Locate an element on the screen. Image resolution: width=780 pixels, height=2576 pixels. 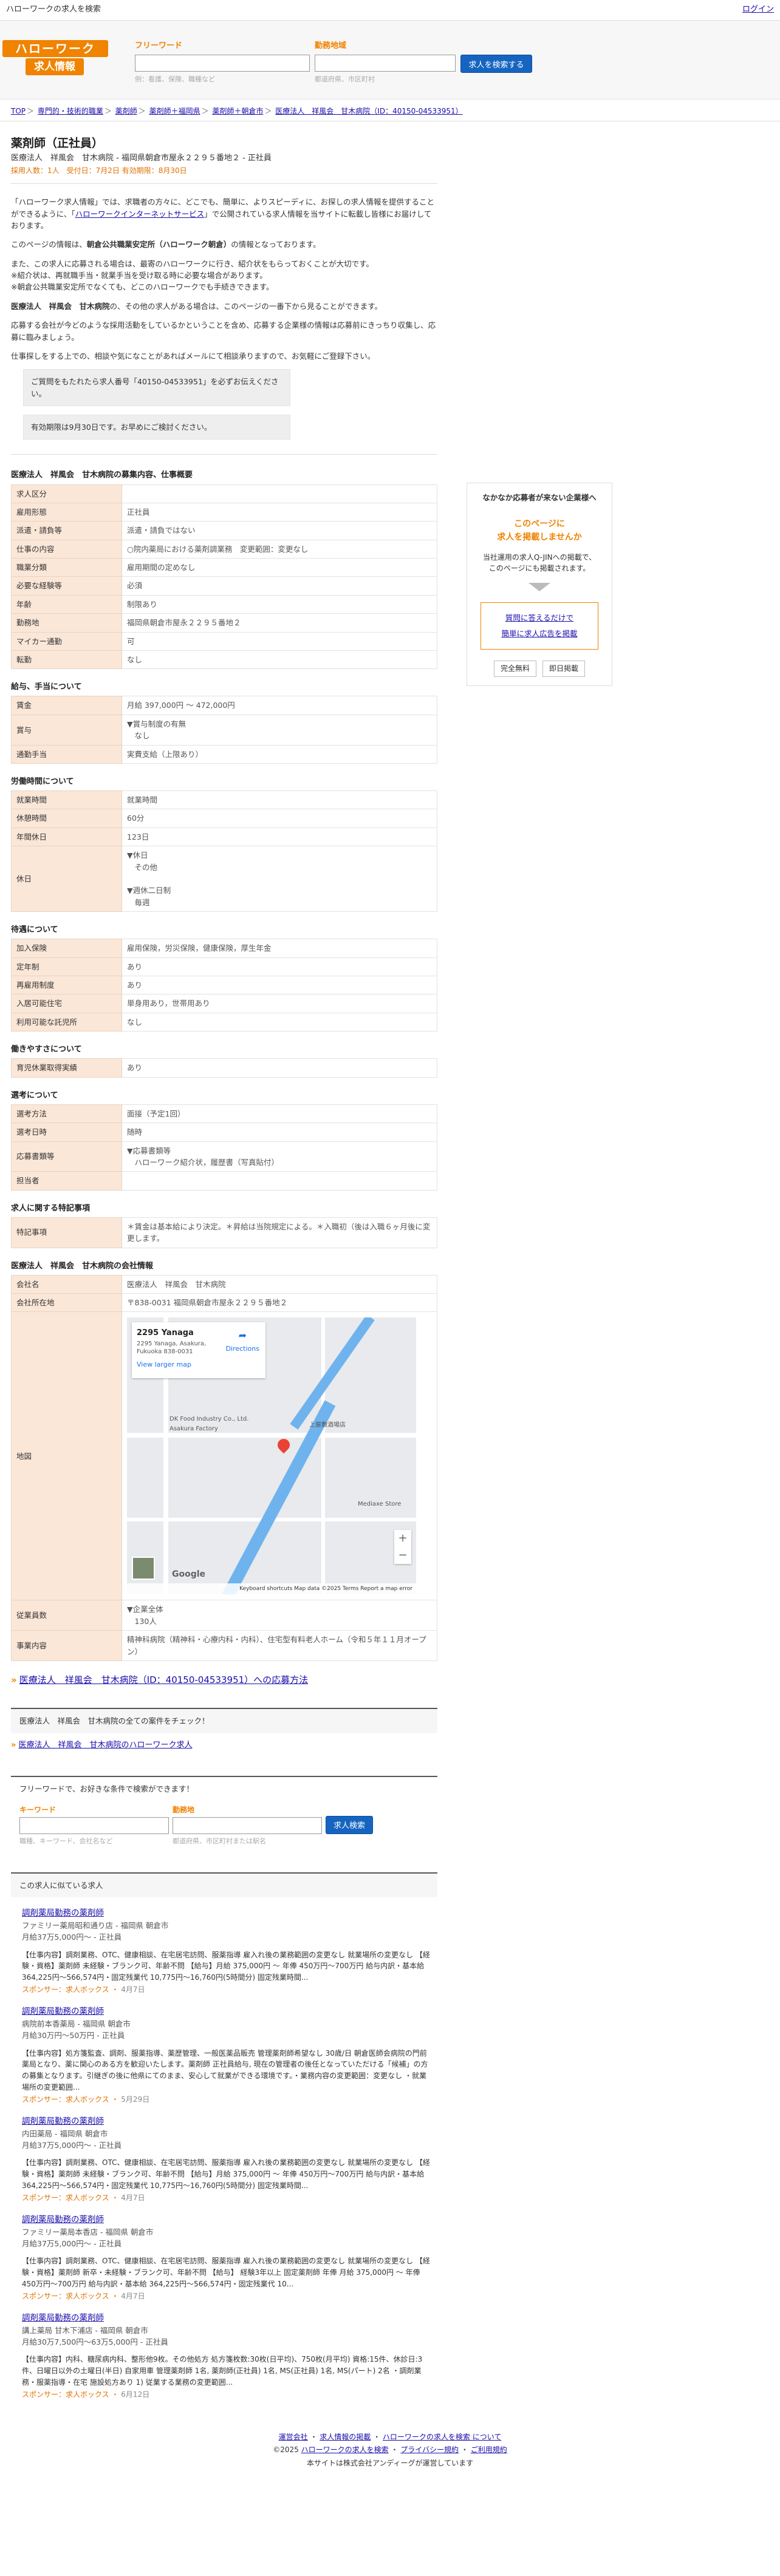
info-row: 転勤 なし is located at coordinates (224, 660).